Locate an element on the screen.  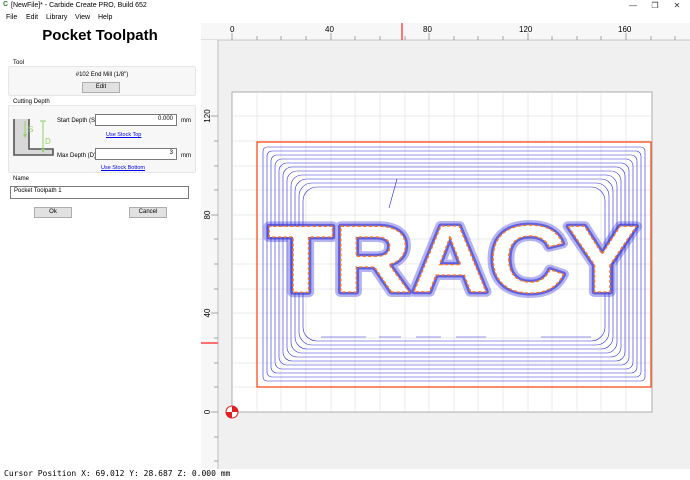
design-text-group: TRACY TRACY TRACY is located at coordinates (453, 259).